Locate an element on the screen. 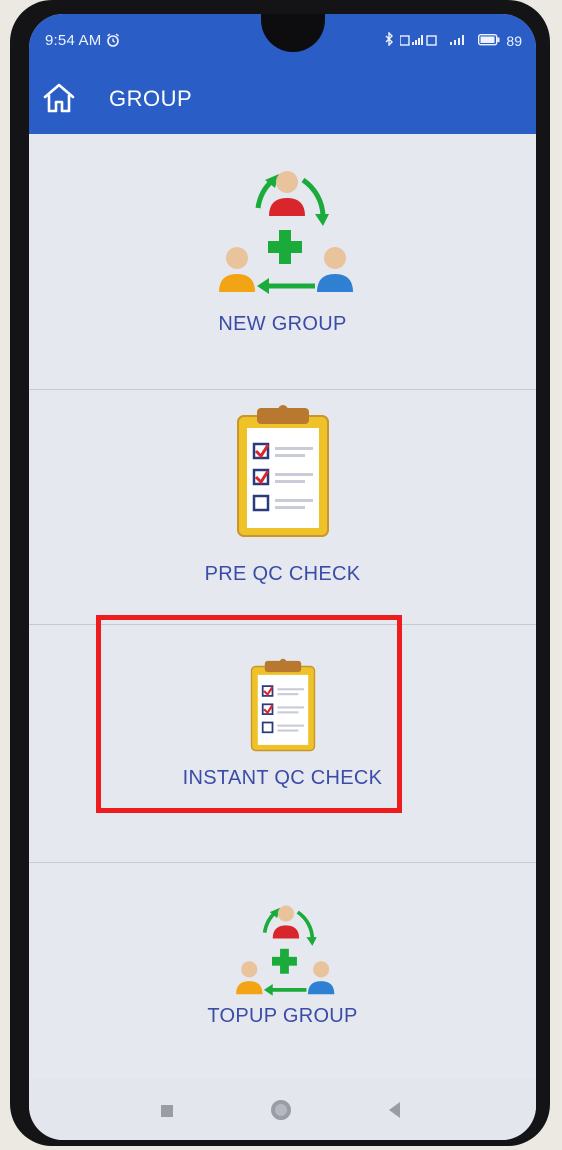 This screenshot has height=1150, width=562. status-icons: 89 is located at coordinates (453, 40).